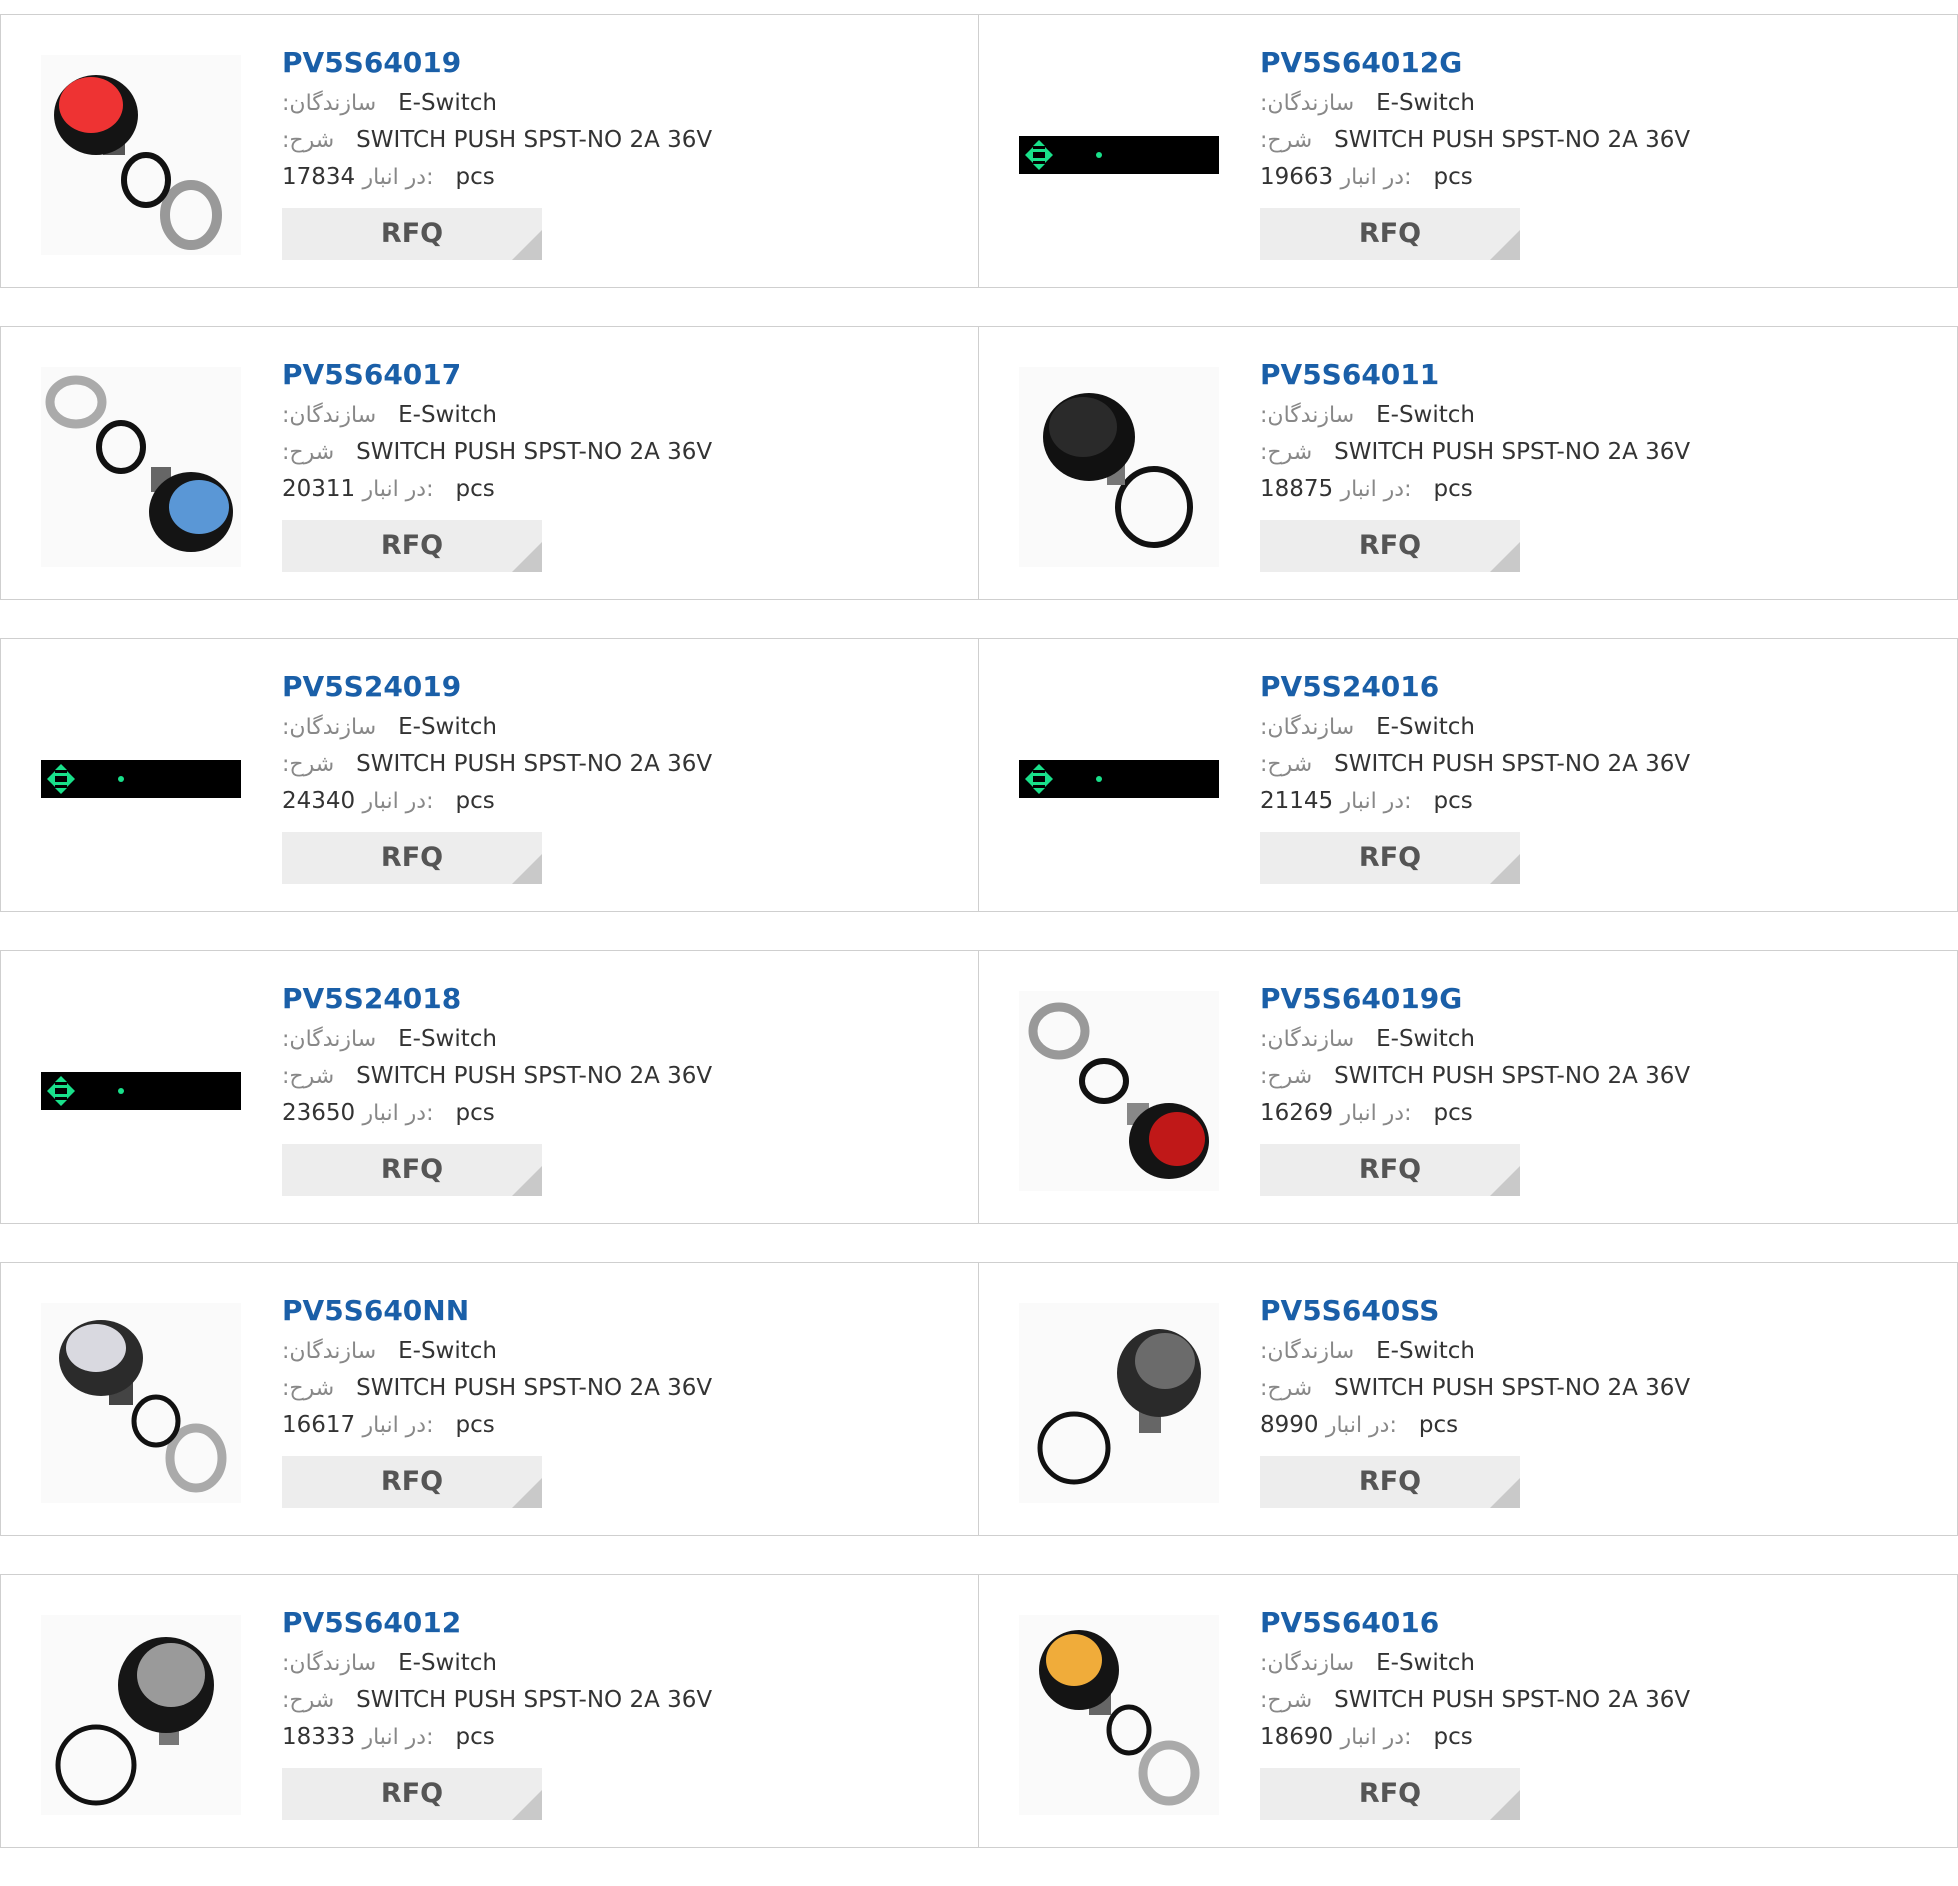 This screenshot has width=1958, height=1886. Describe the element at coordinates (497, 1001) in the screenshot. I see `product-title-link: PV5S24018` at that location.